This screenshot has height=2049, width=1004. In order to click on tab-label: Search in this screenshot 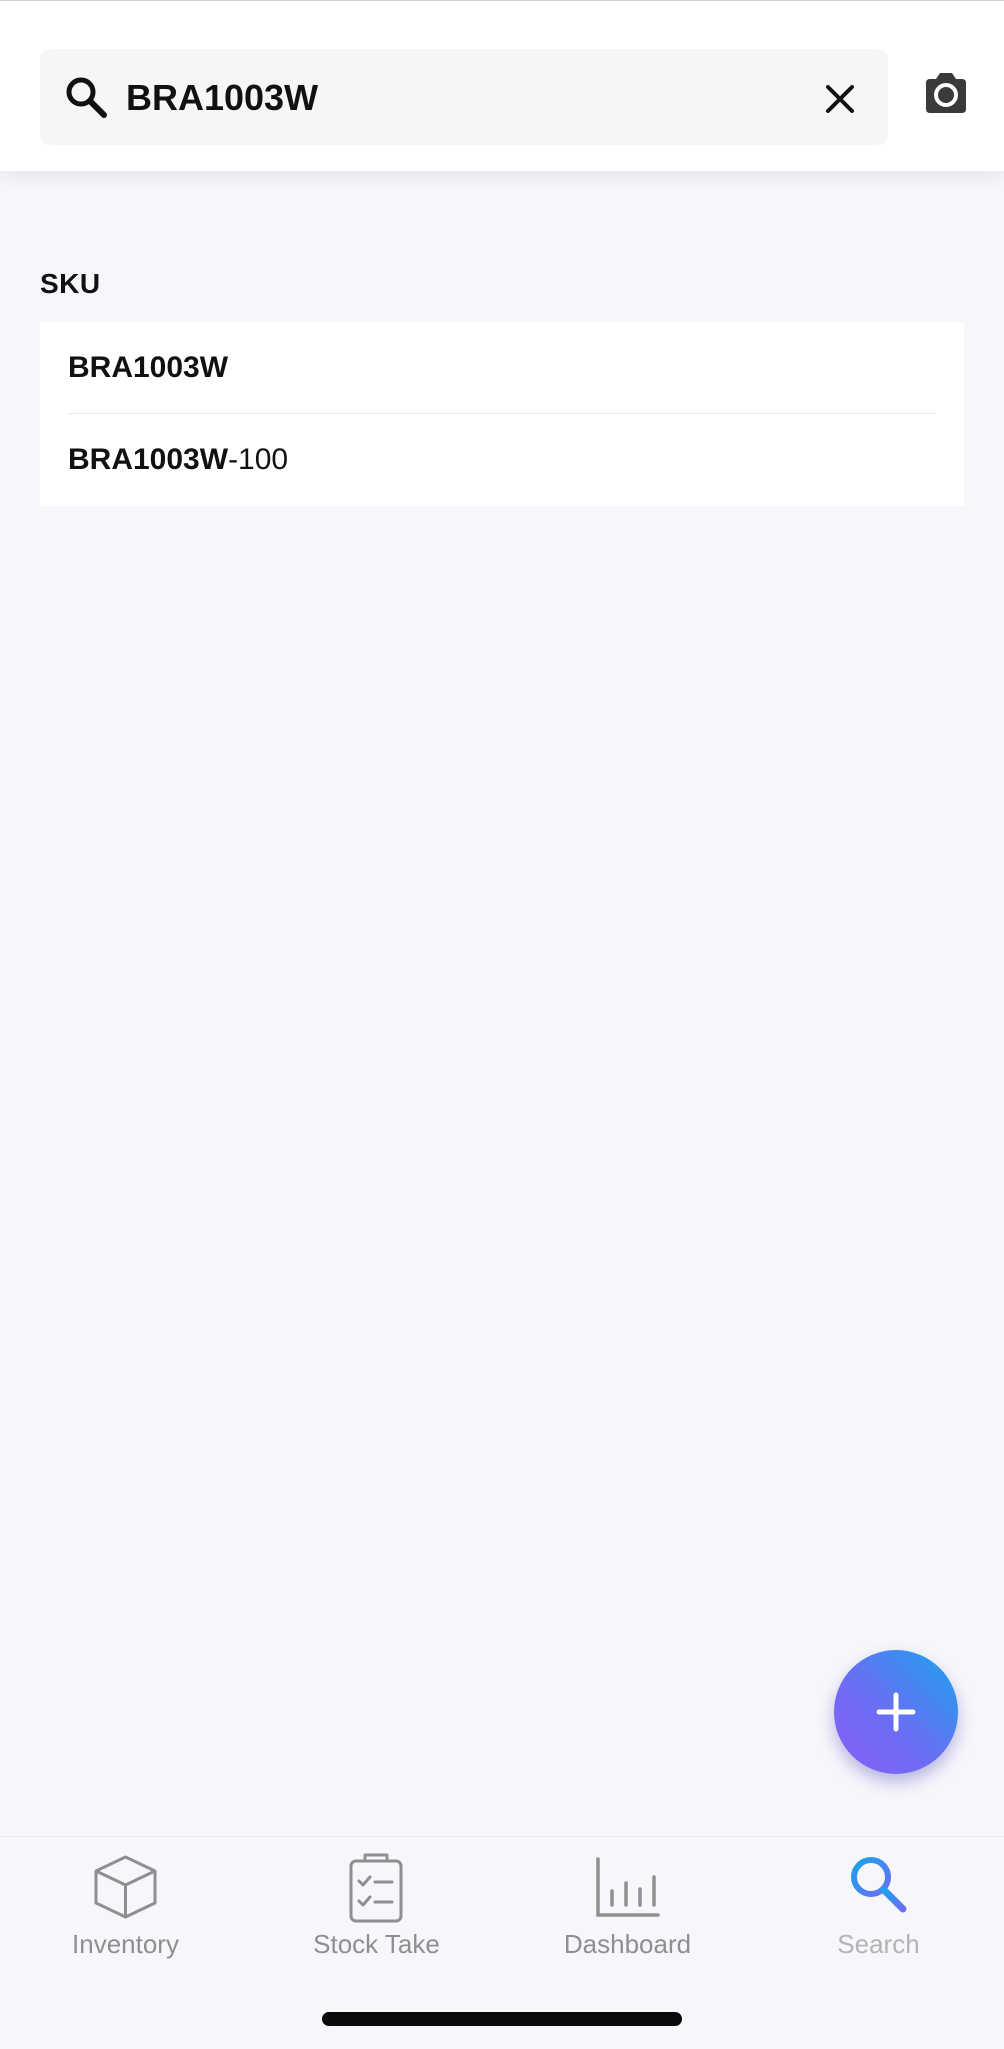, I will do `click(878, 1944)`.